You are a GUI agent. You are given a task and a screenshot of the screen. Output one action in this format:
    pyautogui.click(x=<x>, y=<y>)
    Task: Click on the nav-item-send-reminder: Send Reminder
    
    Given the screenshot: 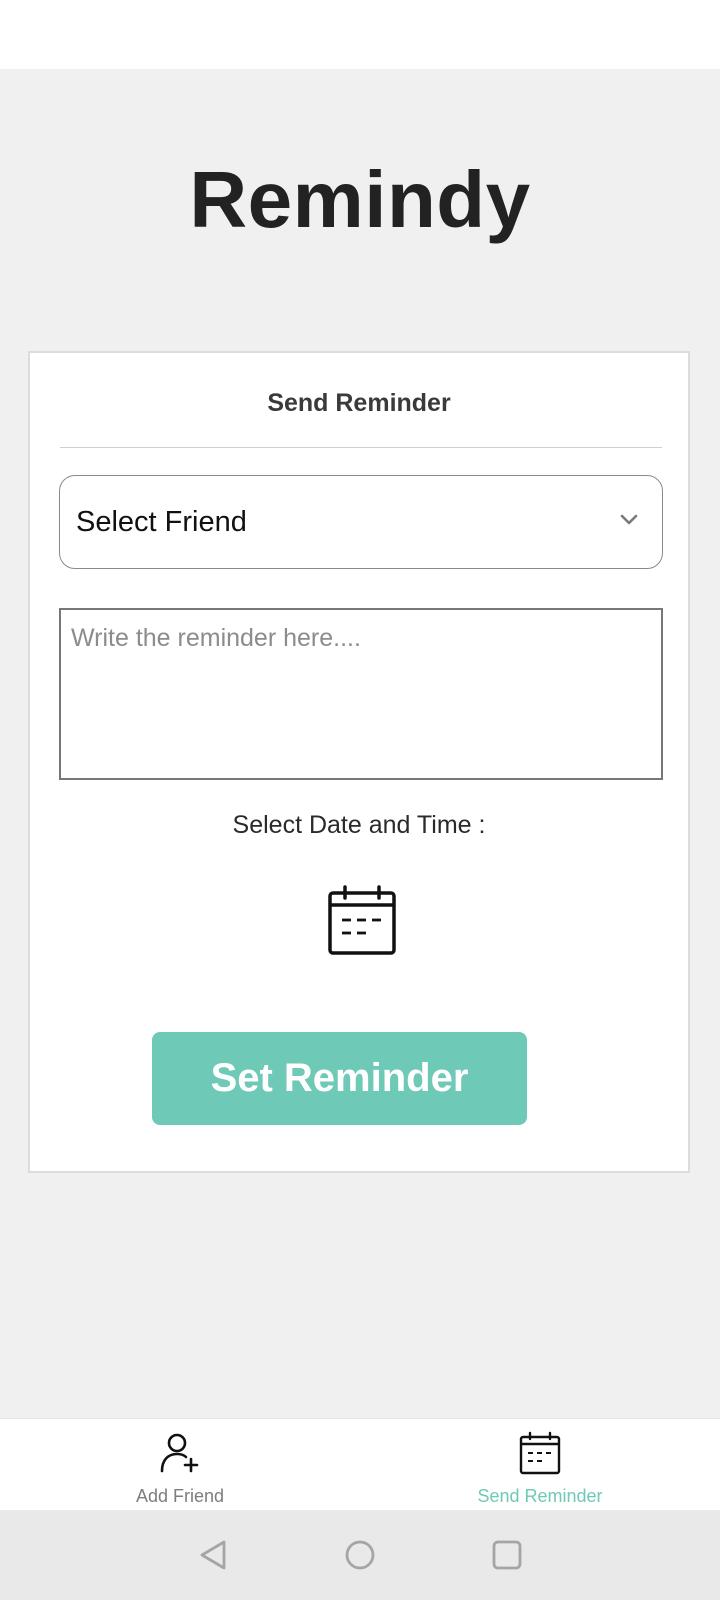 What is the action you would take?
    pyautogui.click(x=540, y=1465)
    